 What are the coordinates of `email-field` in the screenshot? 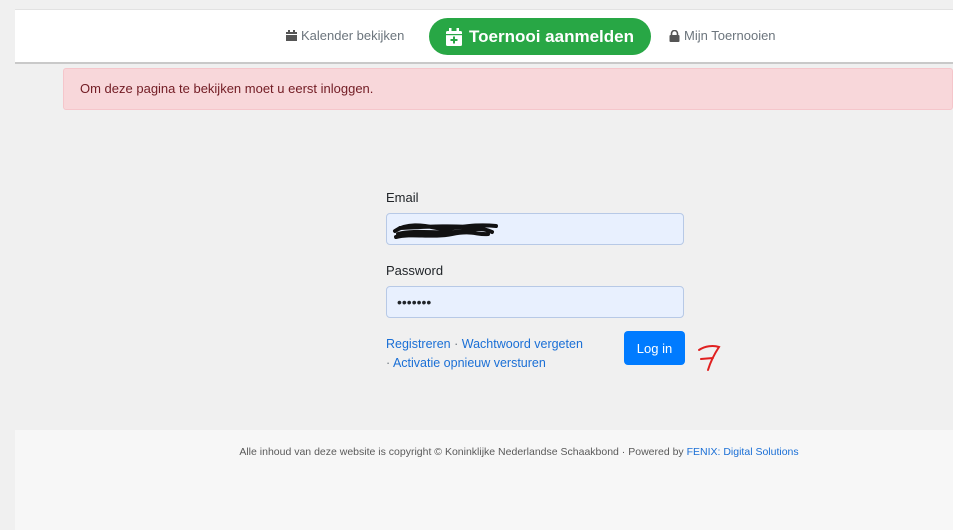 It's located at (535, 229).